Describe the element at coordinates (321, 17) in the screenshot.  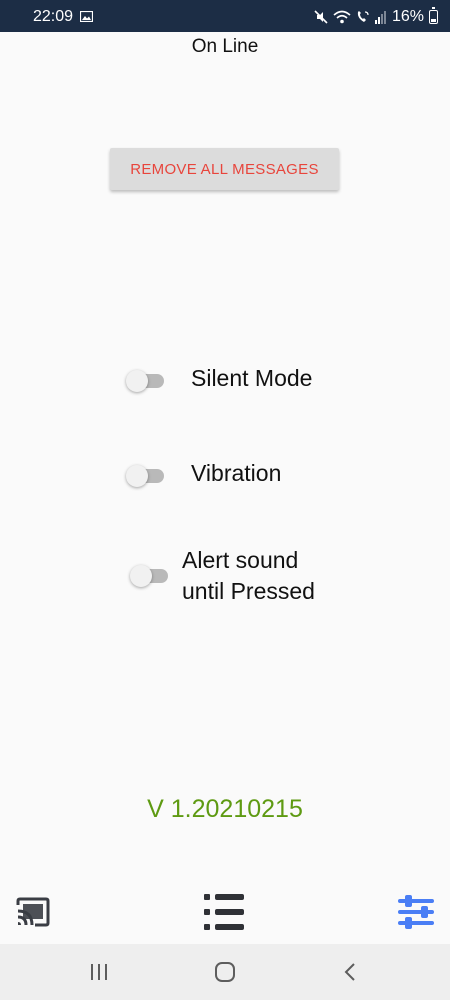
I see `mute-icon` at that location.